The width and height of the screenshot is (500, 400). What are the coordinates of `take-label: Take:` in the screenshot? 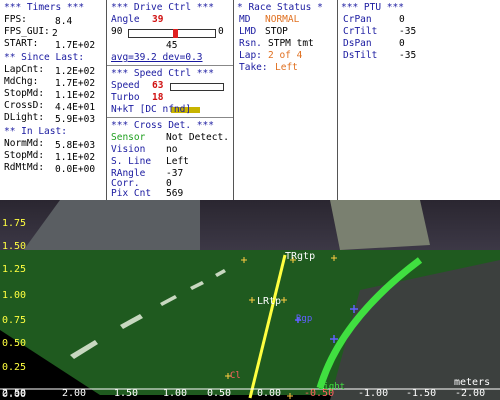 It's located at (253, 67).